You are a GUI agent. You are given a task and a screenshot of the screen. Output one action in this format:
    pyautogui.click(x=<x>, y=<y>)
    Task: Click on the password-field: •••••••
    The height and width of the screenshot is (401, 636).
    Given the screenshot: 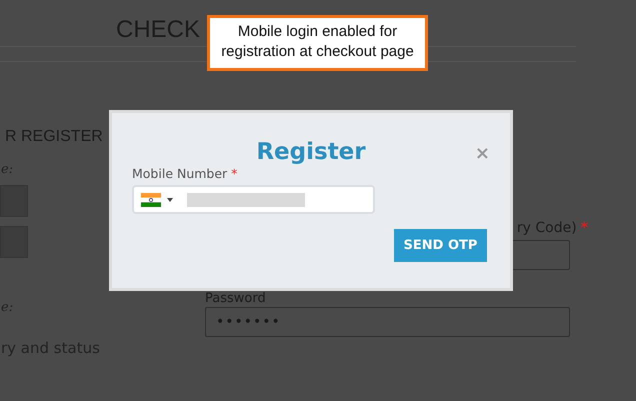 What is the action you would take?
    pyautogui.click(x=387, y=322)
    